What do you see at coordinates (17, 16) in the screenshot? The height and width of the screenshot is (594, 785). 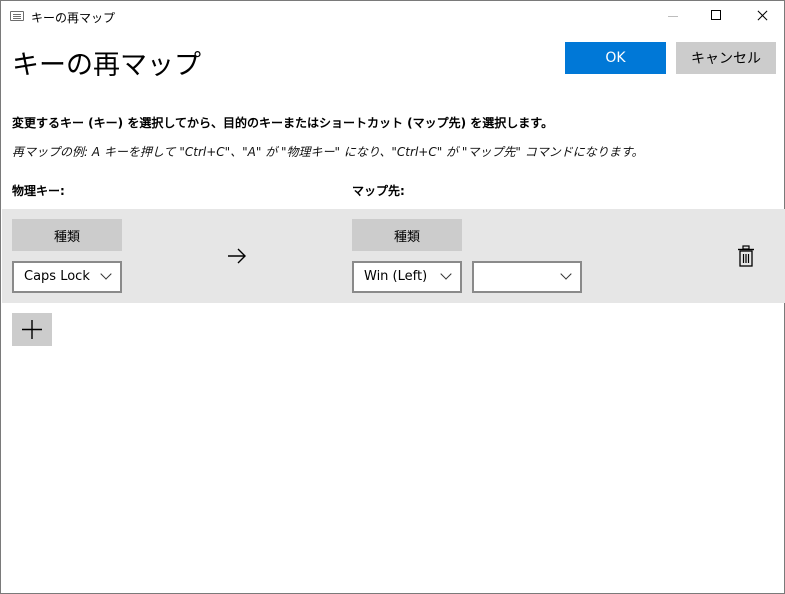 I see `keyboard-icon` at bounding box center [17, 16].